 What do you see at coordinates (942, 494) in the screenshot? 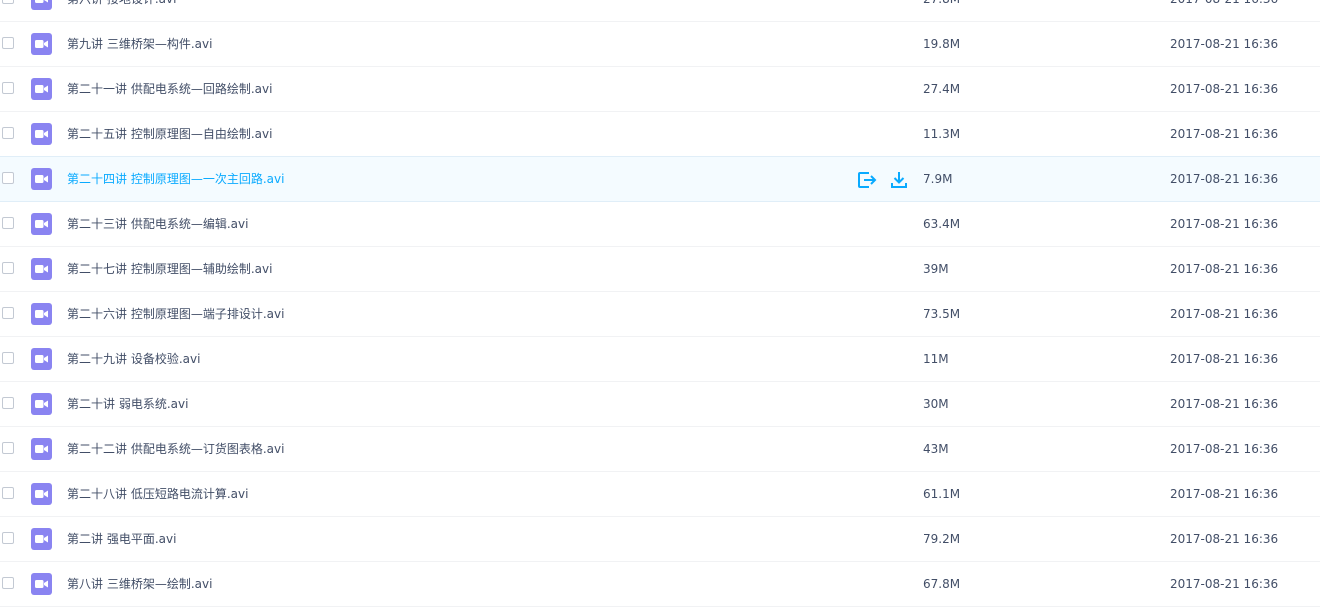
I see `file-size: 61.1M` at bounding box center [942, 494].